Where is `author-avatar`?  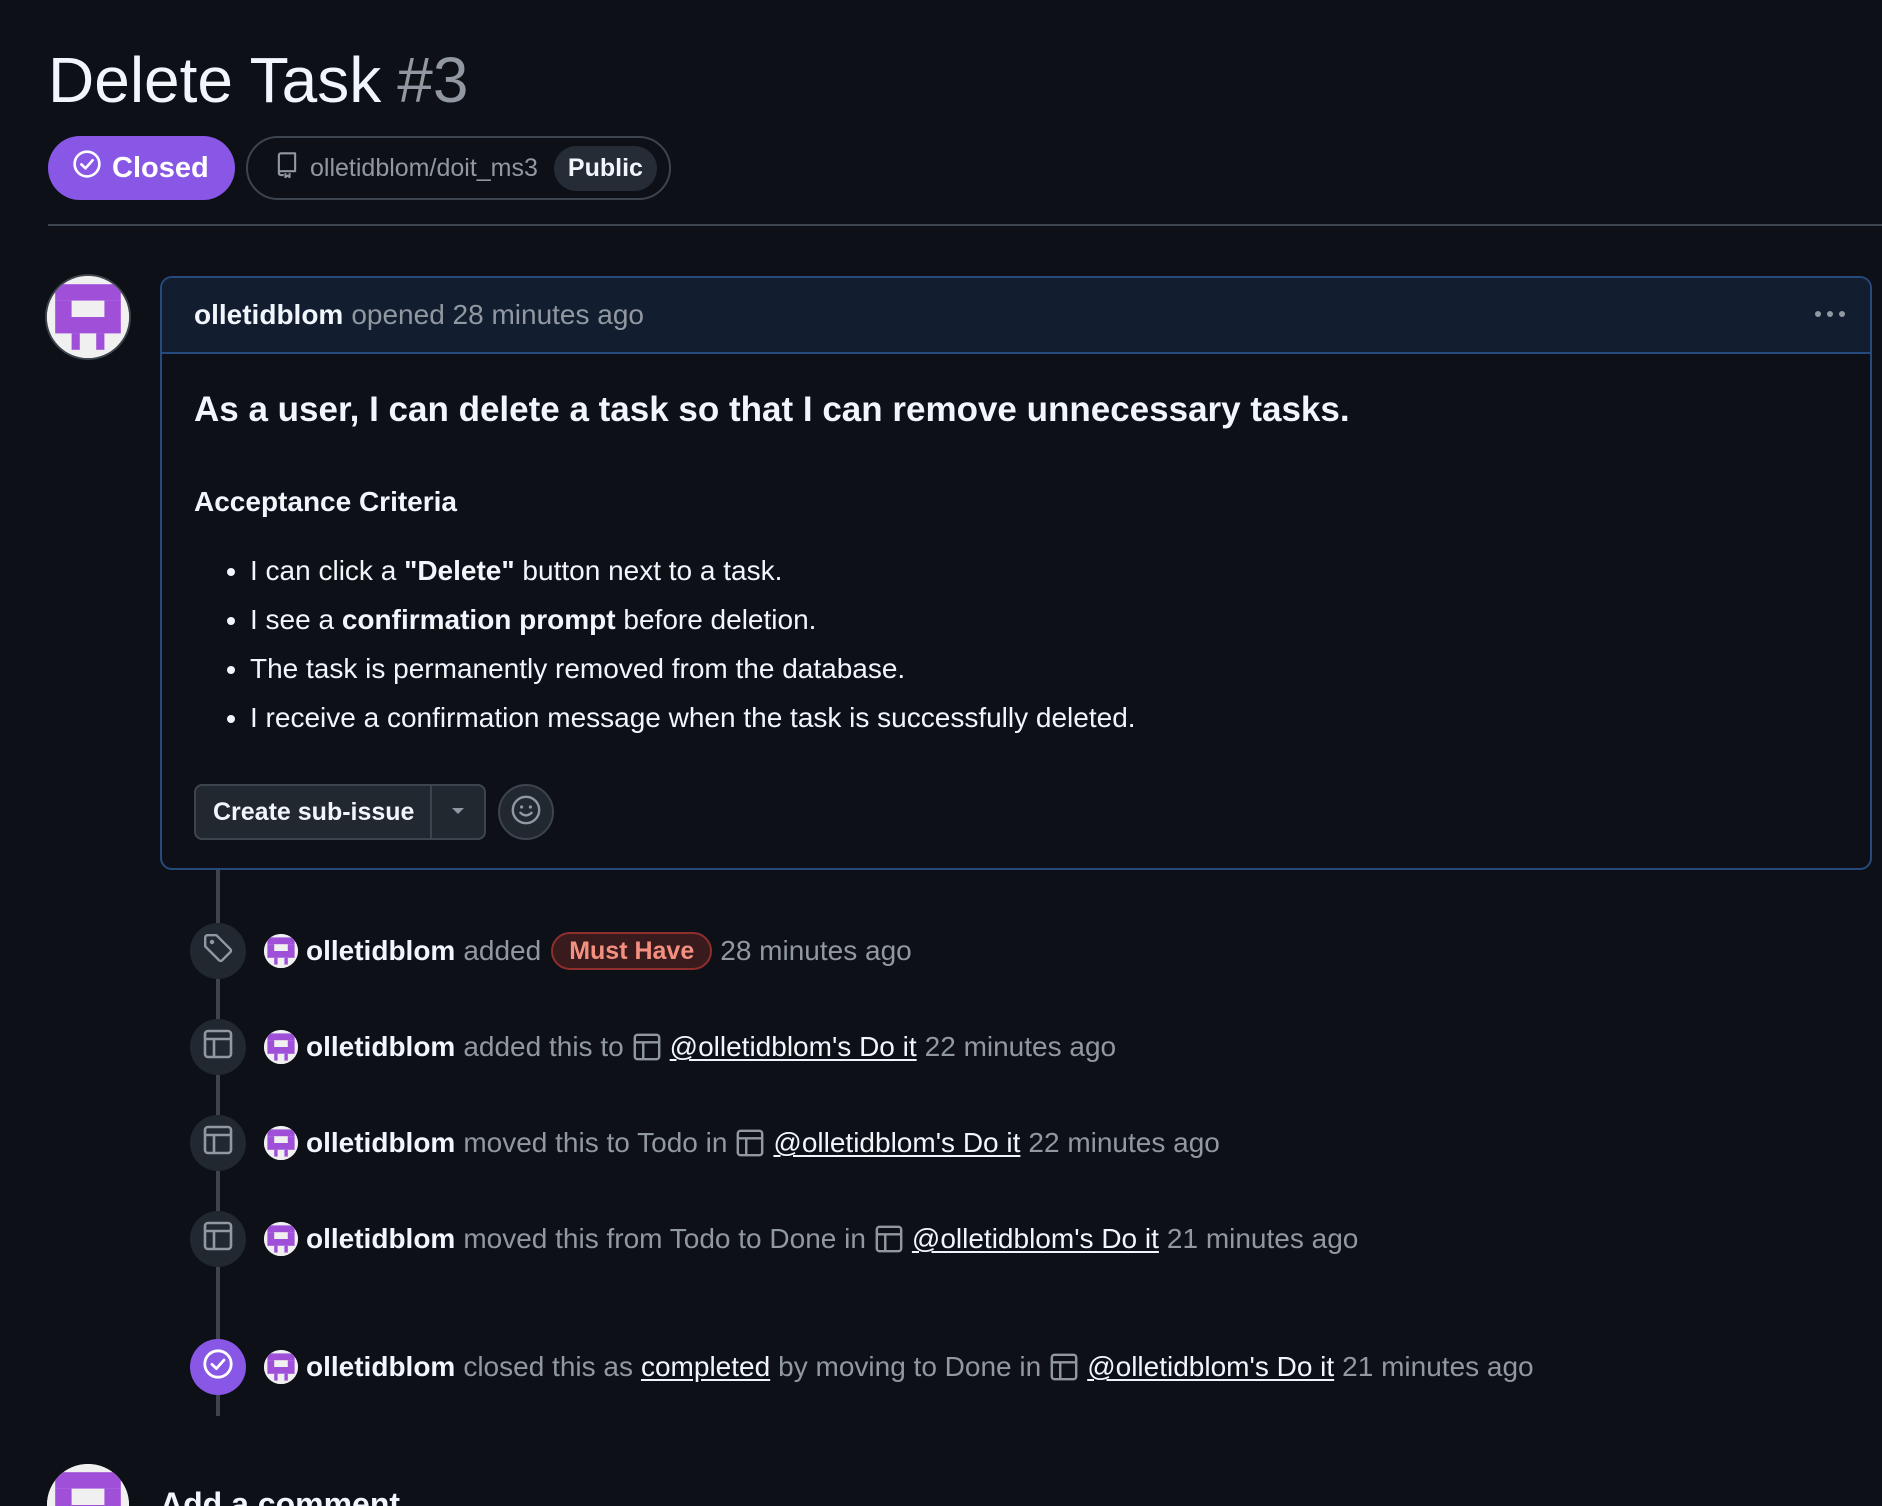 author-avatar is located at coordinates (88, 317).